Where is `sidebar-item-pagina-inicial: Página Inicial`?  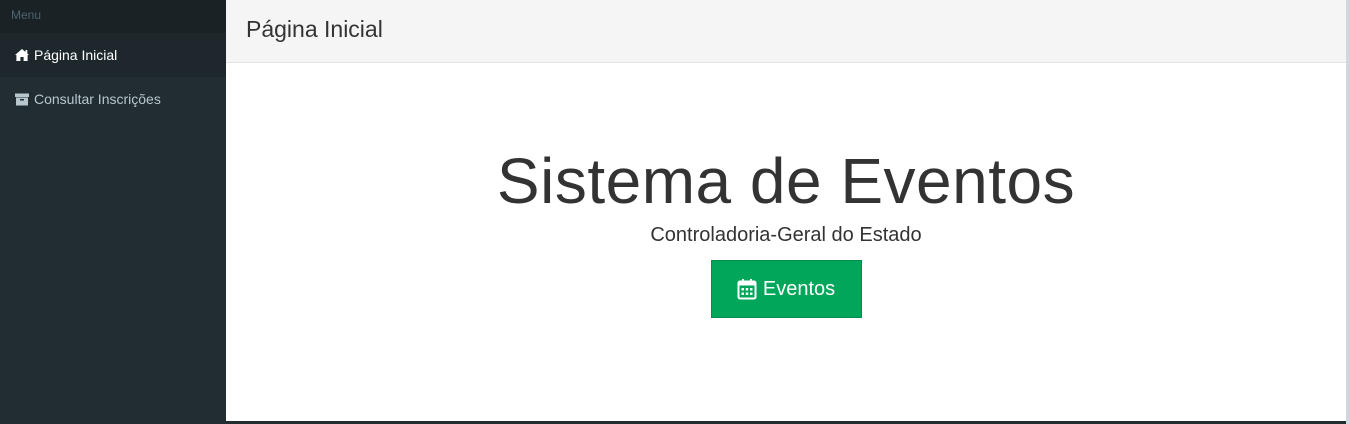 sidebar-item-pagina-inicial: Página Inicial is located at coordinates (113, 55).